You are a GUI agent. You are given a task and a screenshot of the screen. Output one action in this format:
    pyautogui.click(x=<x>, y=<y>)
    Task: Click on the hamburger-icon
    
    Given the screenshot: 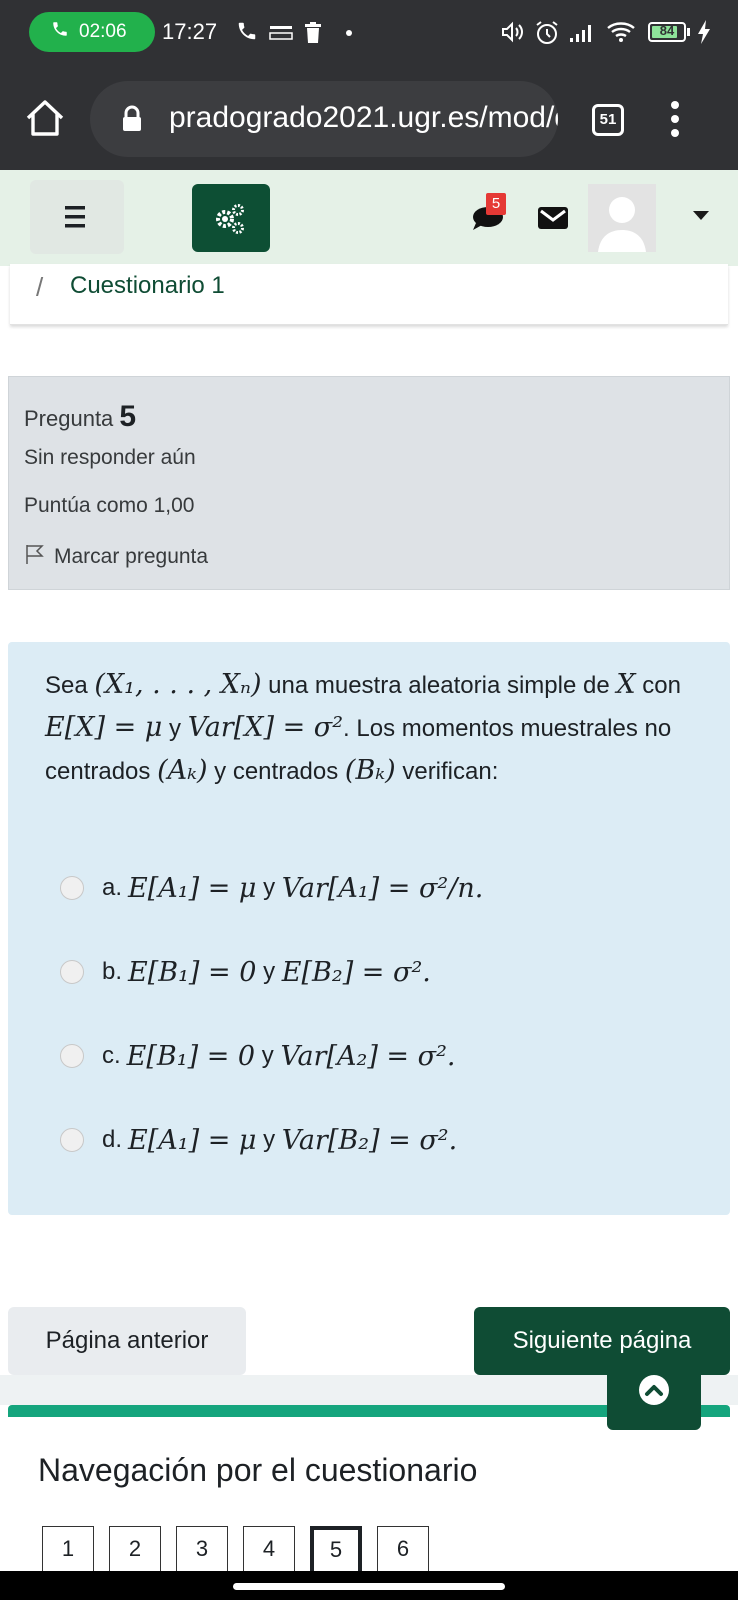 What is the action you would take?
    pyautogui.click(x=75, y=217)
    